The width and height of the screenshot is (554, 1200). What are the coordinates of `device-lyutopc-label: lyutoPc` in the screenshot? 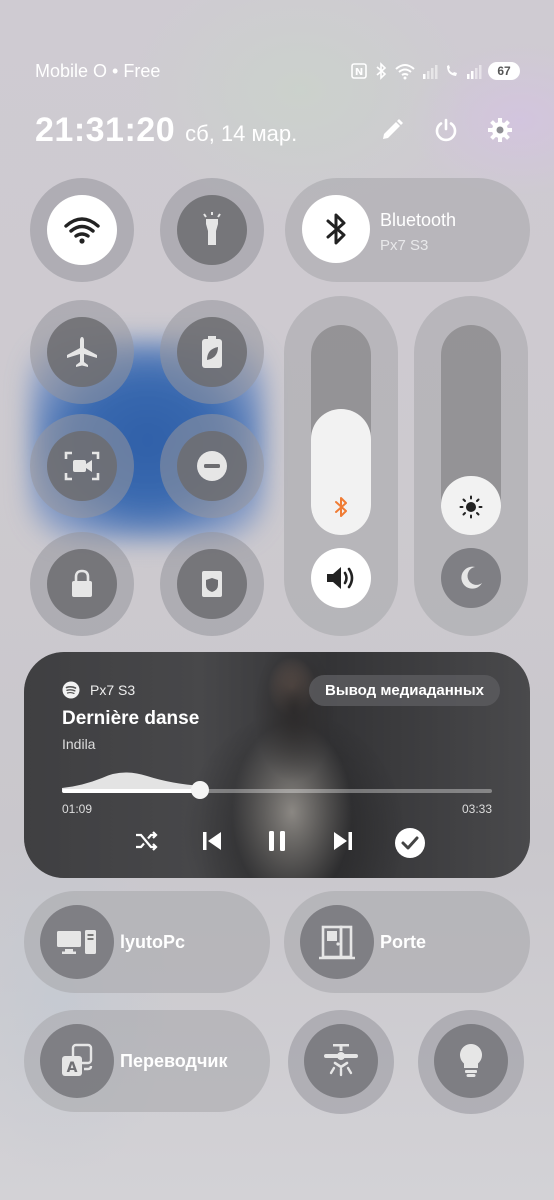 It's located at (153, 942).